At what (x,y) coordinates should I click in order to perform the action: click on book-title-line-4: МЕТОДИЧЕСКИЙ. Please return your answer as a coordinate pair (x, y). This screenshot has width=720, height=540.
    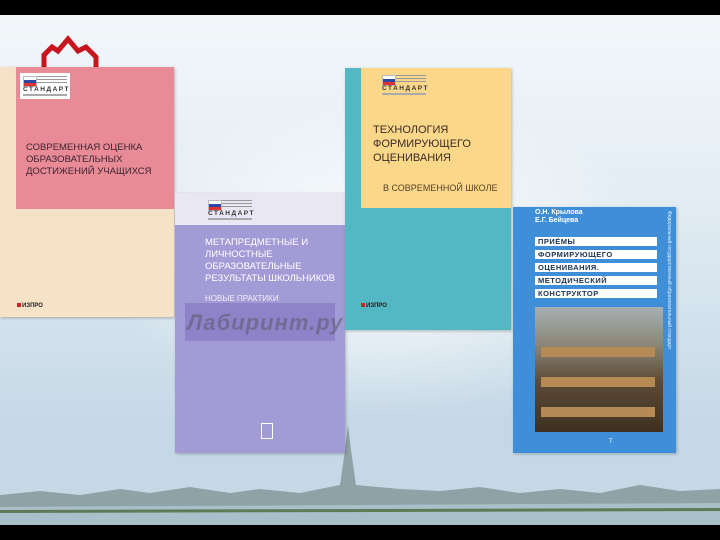
    Looking at the image, I should click on (596, 280).